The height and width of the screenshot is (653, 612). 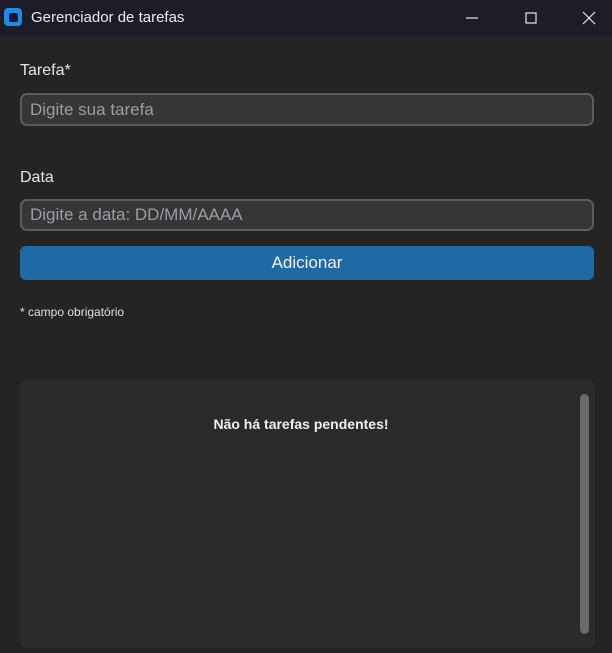 I want to click on maximize-icon, so click(x=531, y=18).